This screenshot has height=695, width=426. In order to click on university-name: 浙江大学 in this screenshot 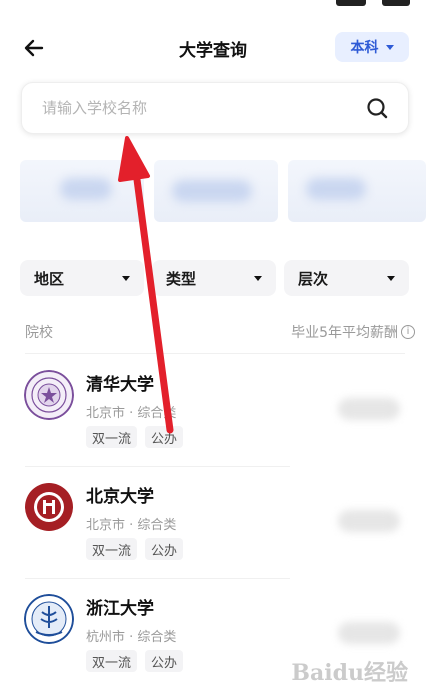, I will do `click(120, 609)`.